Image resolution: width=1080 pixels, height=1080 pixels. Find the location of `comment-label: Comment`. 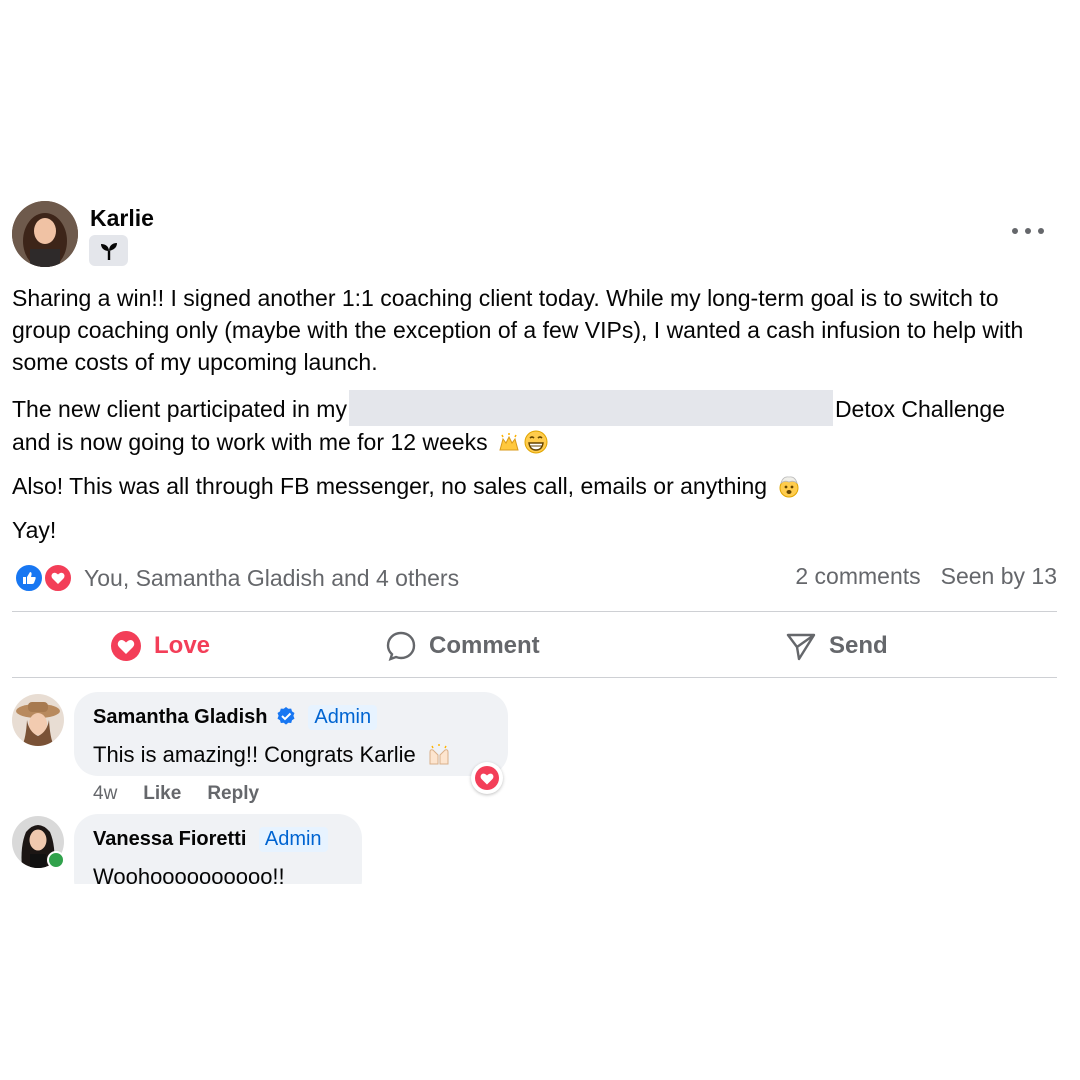

comment-label: Comment is located at coordinates (484, 645).